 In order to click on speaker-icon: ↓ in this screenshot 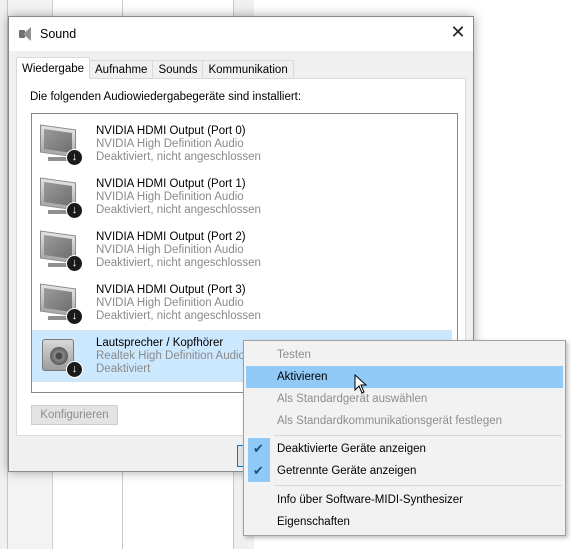, I will do `click(62, 359)`.